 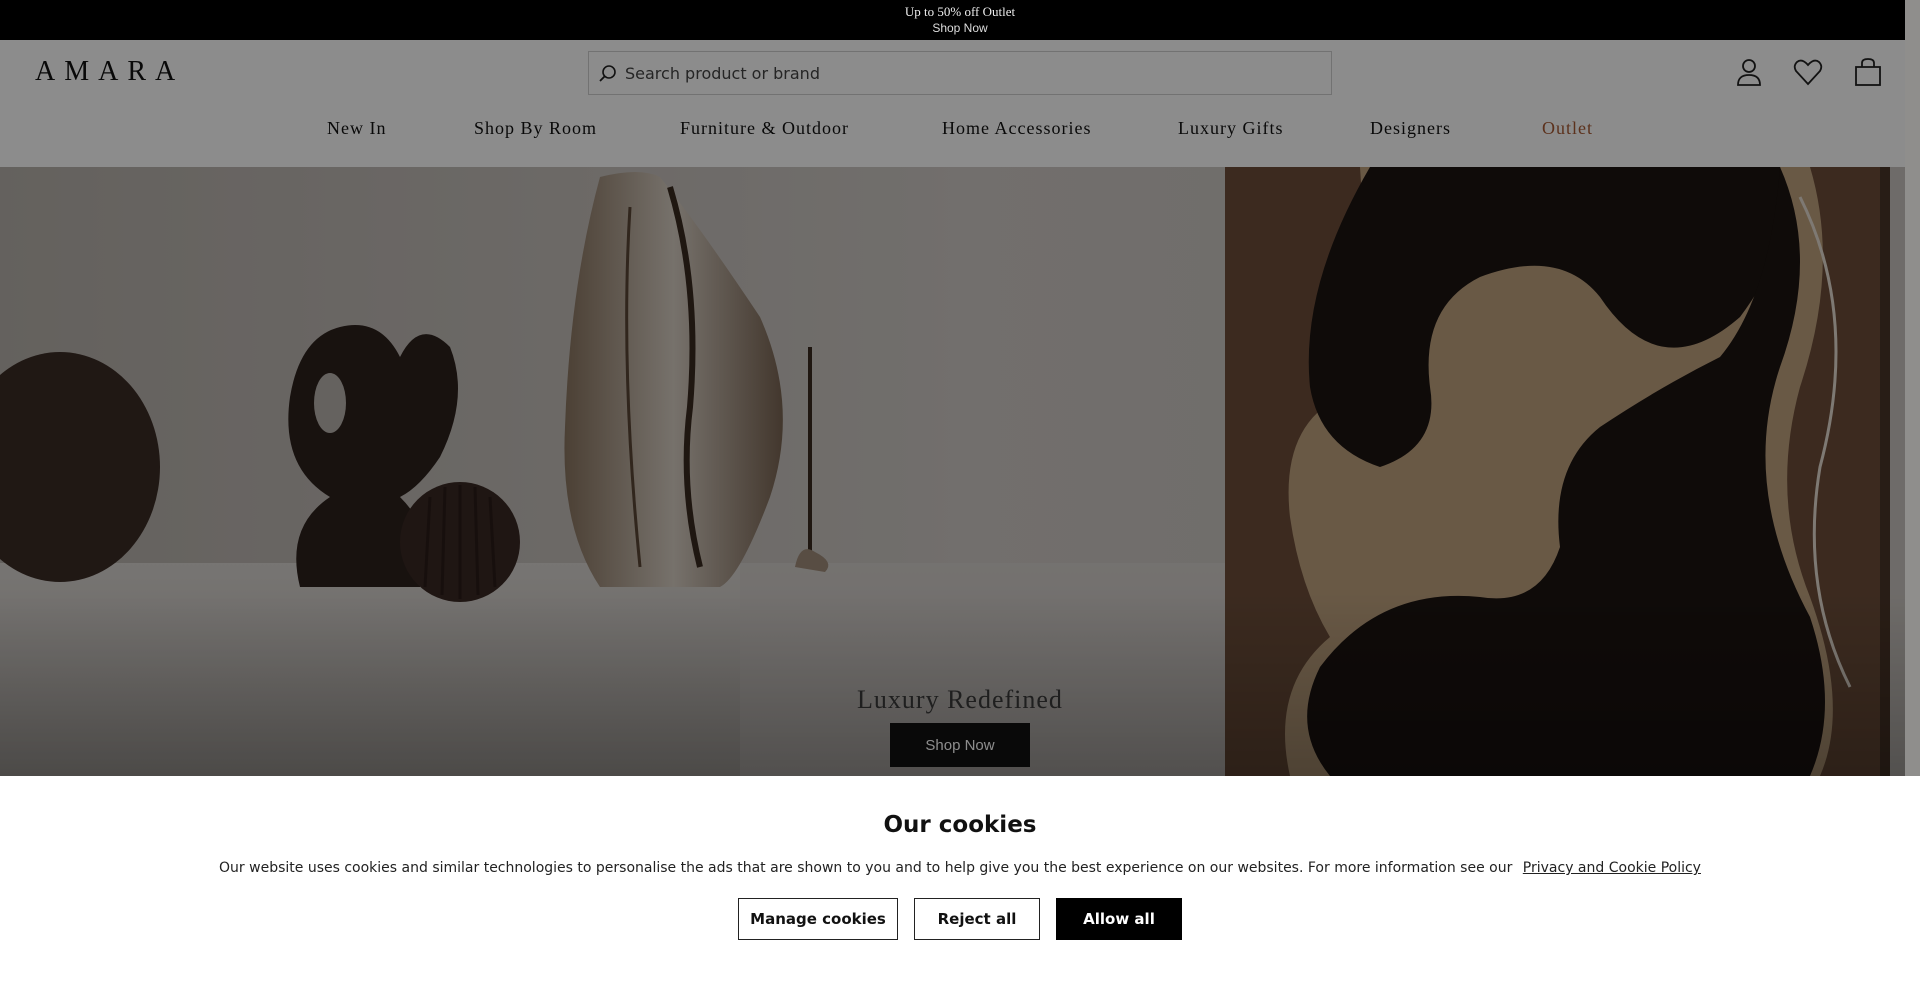 What do you see at coordinates (818, 919) in the screenshot?
I see `manage-cookies-button: Manage cookies` at bounding box center [818, 919].